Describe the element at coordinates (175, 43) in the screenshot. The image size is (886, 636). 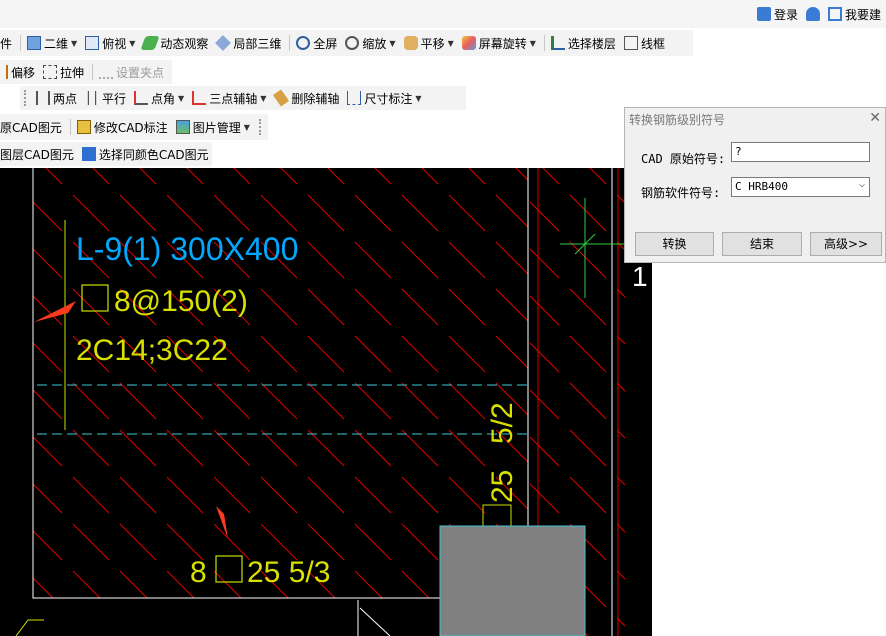
I see `orbit-button: 动态观察` at that location.